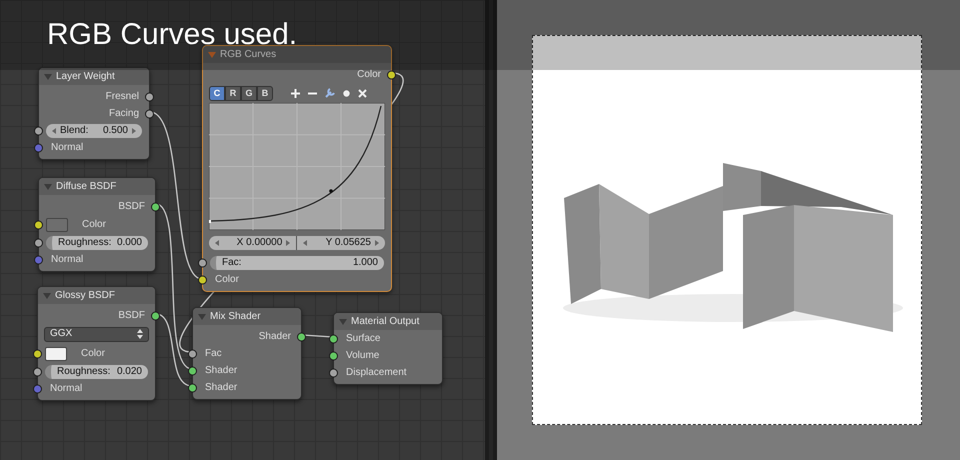 The image size is (960, 460). What do you see at coordinates (330, 93) in the screenshot?
I see `wrench-icon` at bounding box center [330, 93].